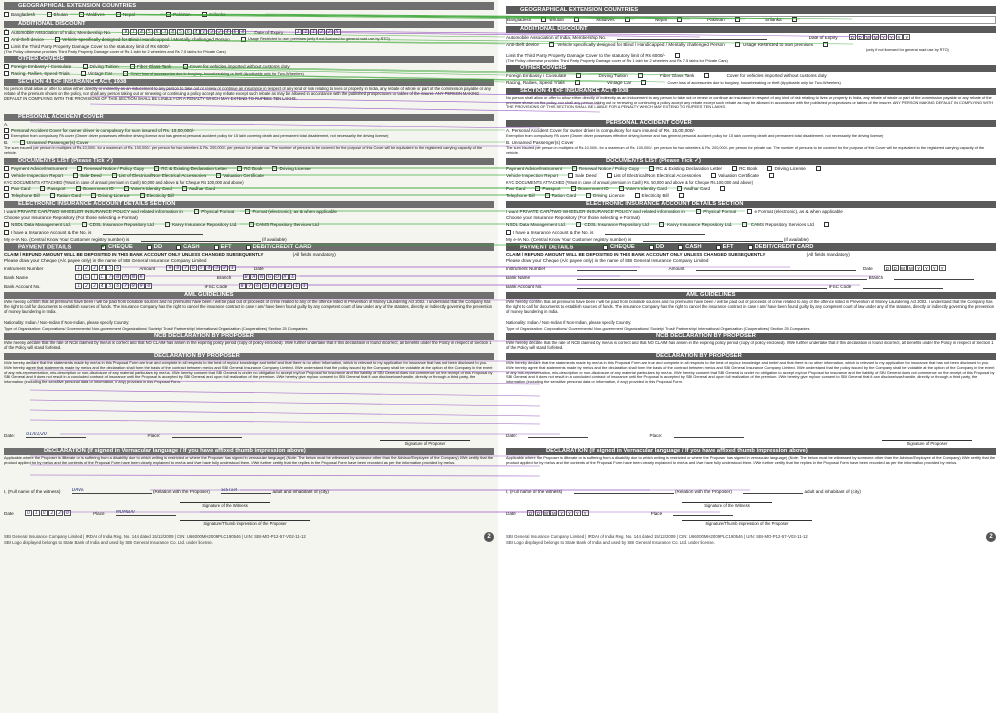 The width and height of the screenshot is (1000, 713). Describe the element at coordinates (254, 277) in the screenshot. I see `branch-char-box: A` at that location.